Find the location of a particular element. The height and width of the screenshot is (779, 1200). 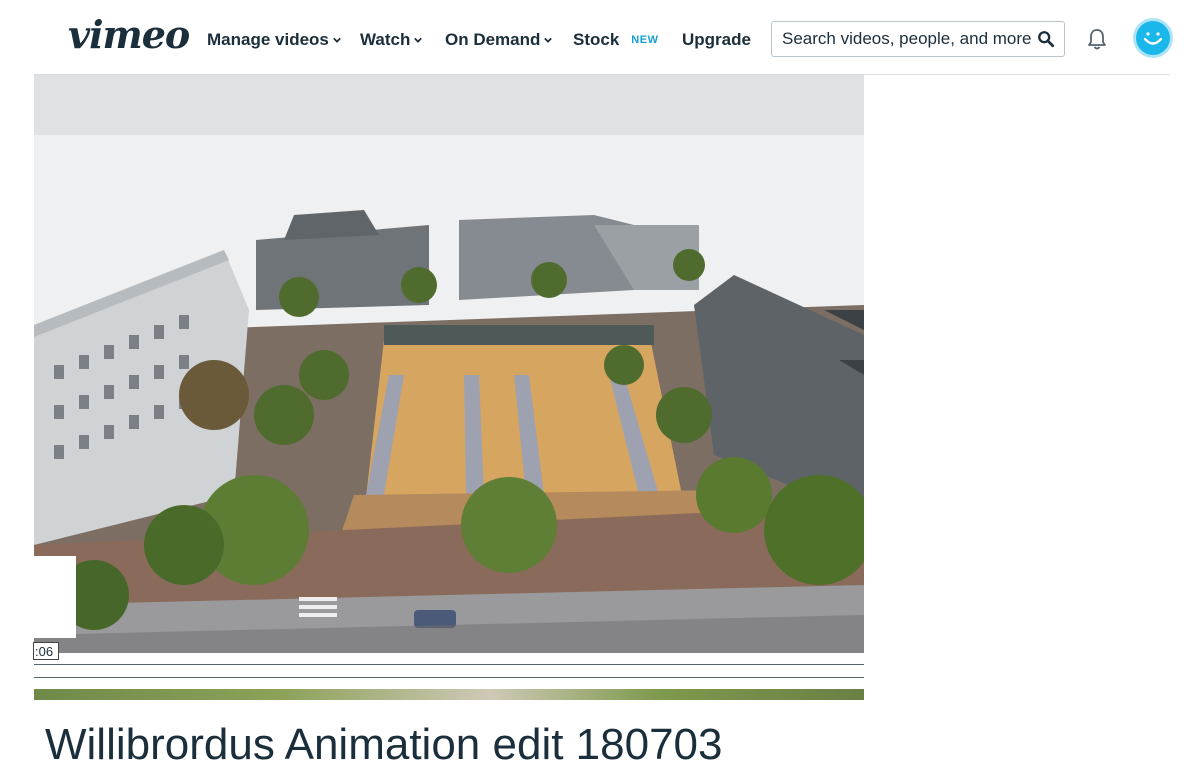

nav-manage-videos-label: Manage videos is located at coordinates (268, 39).